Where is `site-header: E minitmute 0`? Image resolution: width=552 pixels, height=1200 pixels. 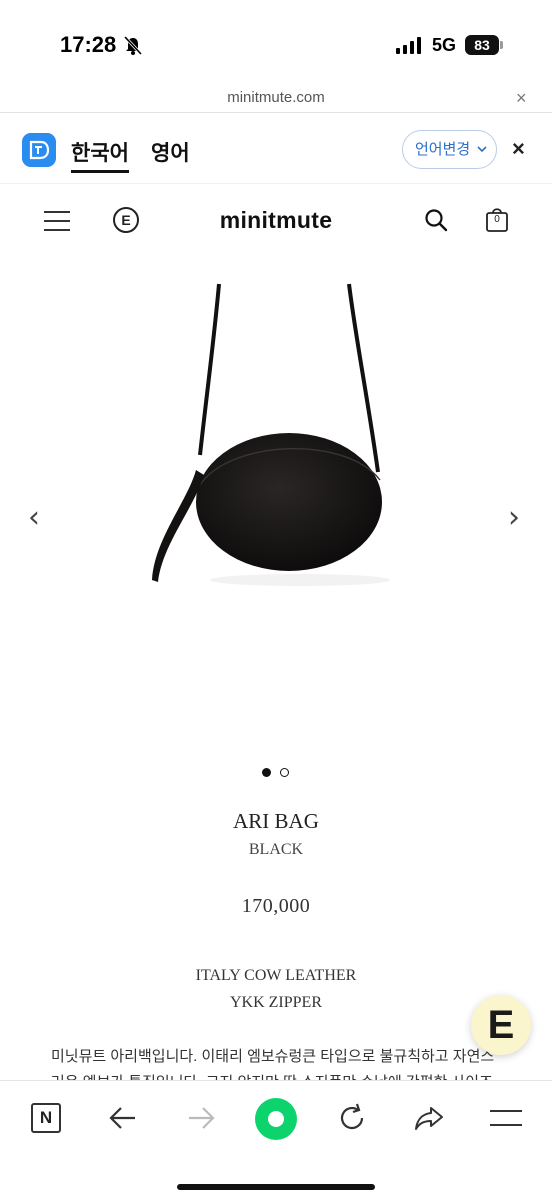
site-header: E minitmute 0 is located at coordinates (276, 222).